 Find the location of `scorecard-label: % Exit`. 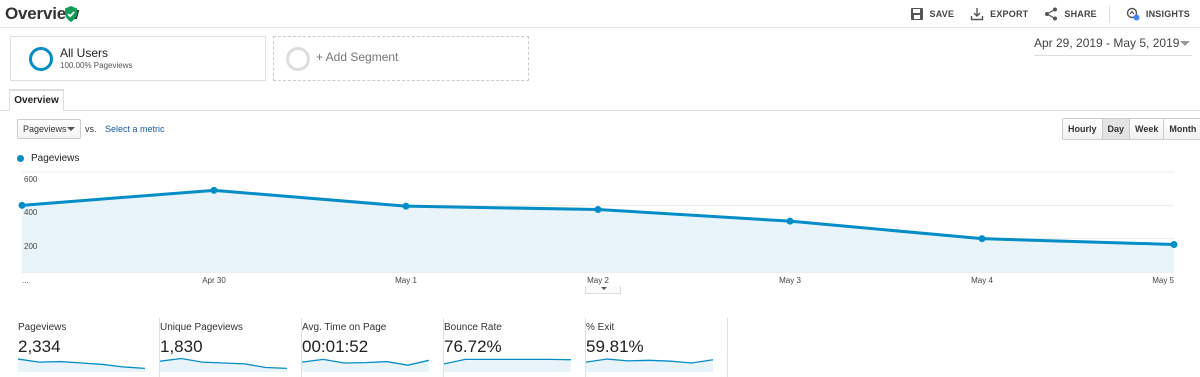

scorecard-label: % Exit is located at coordinates (600, 327).